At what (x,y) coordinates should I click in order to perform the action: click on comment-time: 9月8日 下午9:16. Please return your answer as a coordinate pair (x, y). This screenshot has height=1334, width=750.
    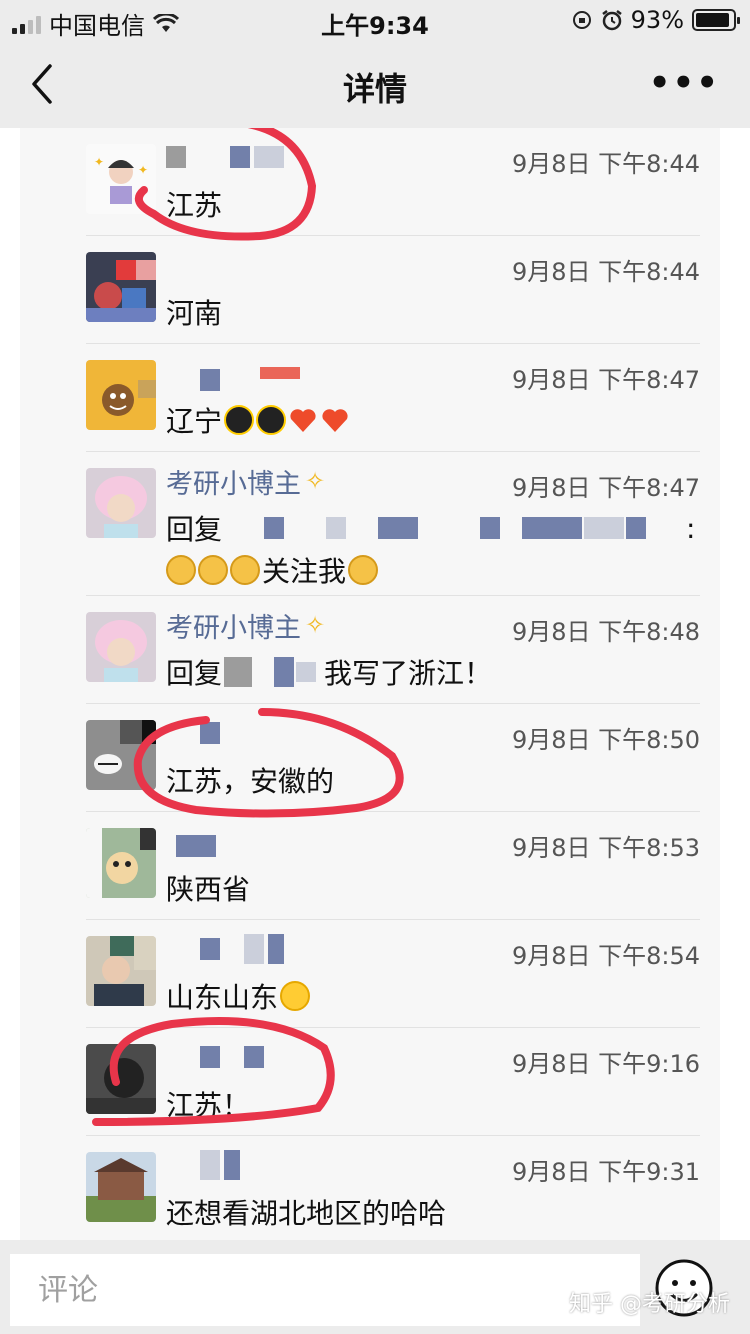
    Looking at the image, I should click on (605, 1064).